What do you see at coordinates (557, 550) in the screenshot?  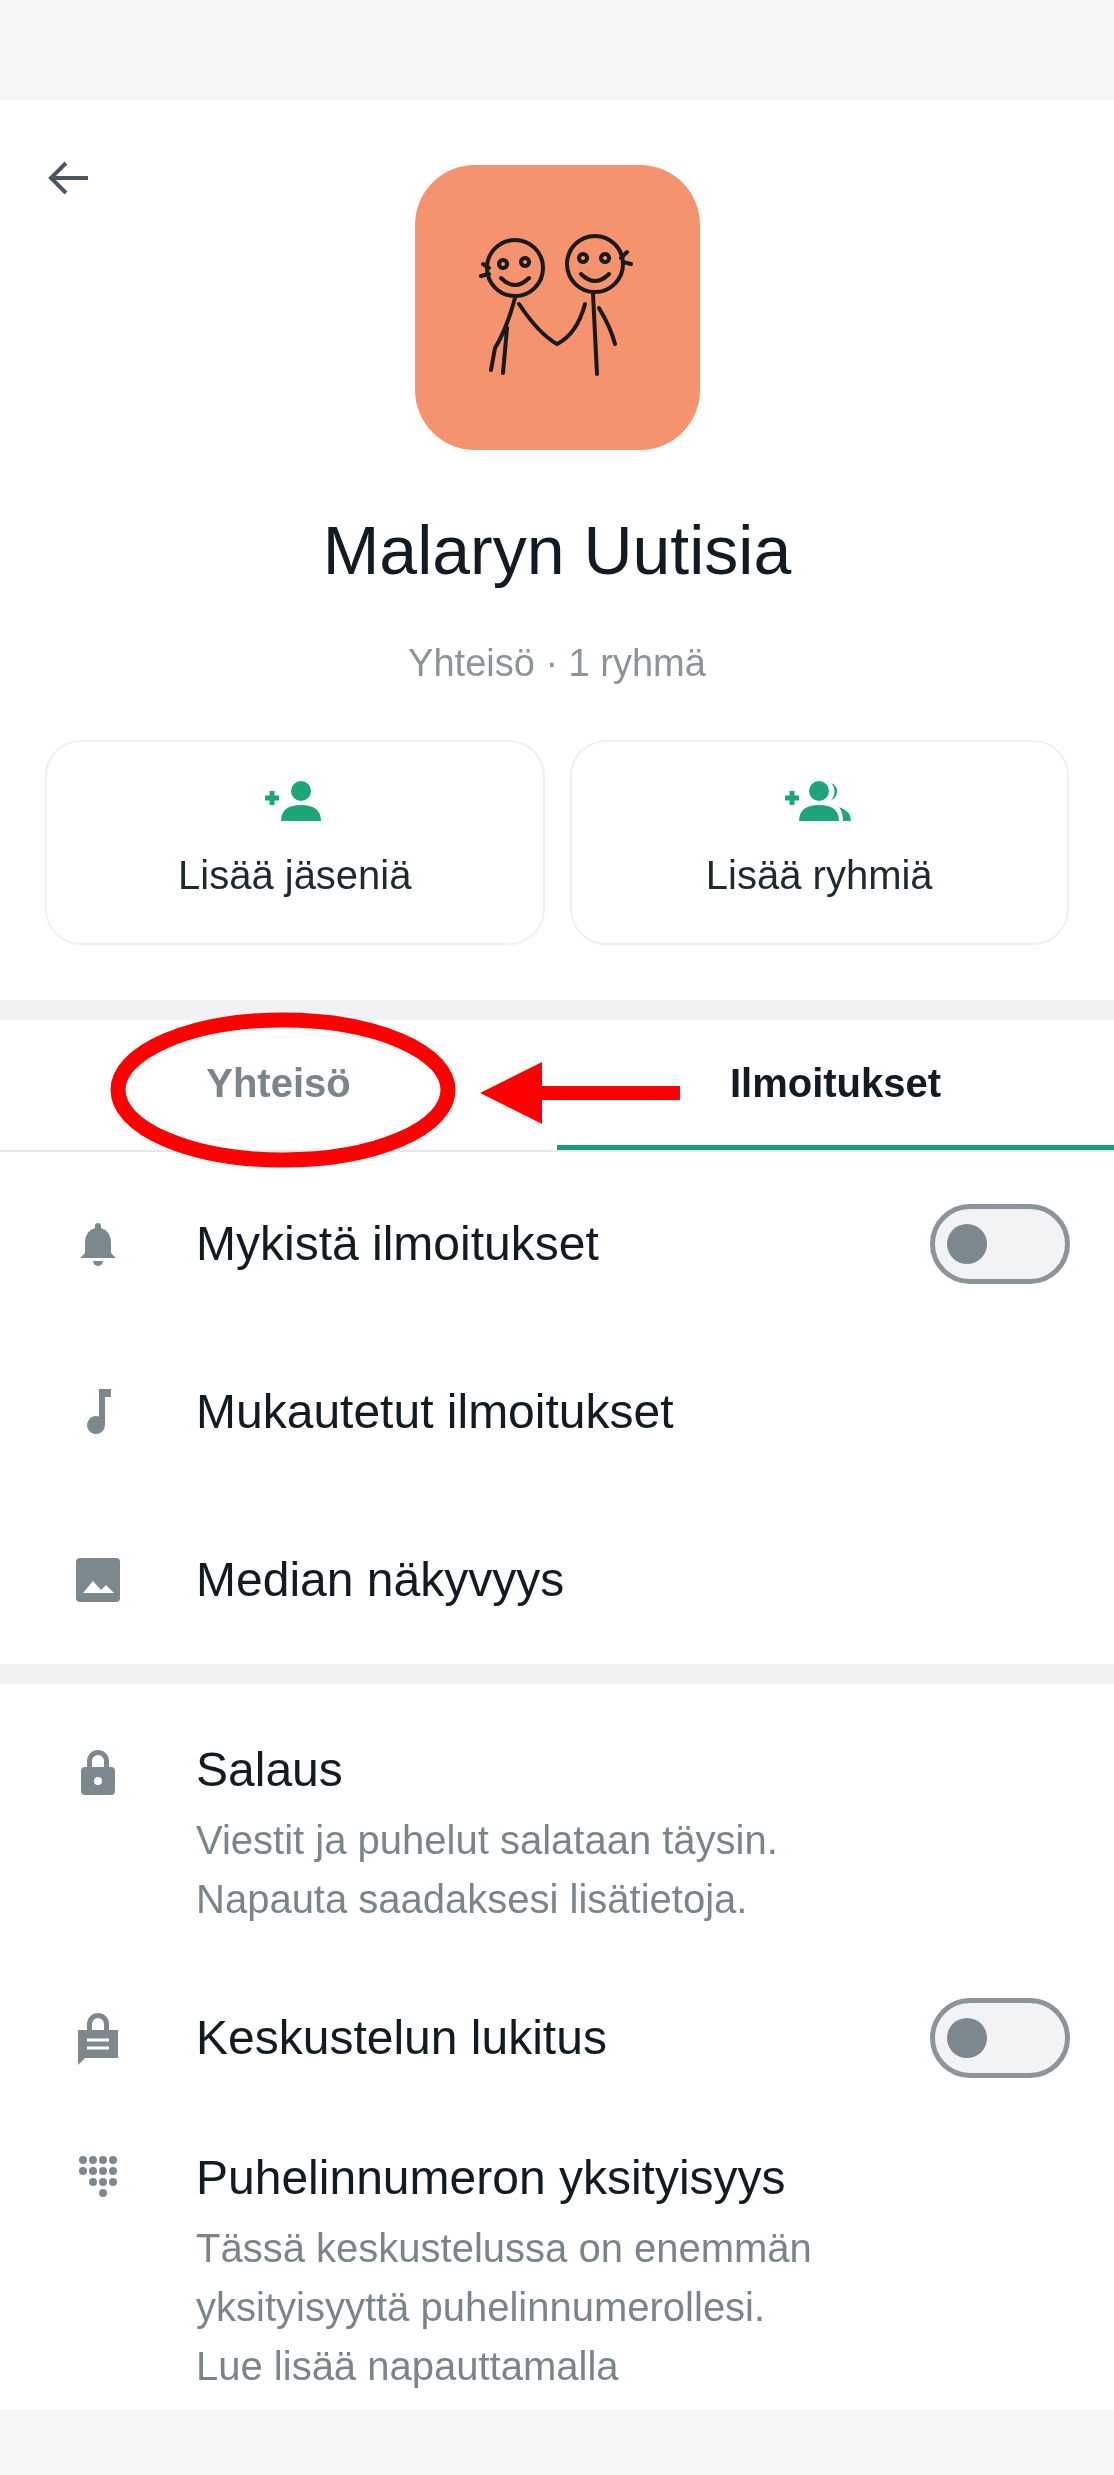 I see `group-name: Malaryn Uutisia` at bounding box center [557, 550].